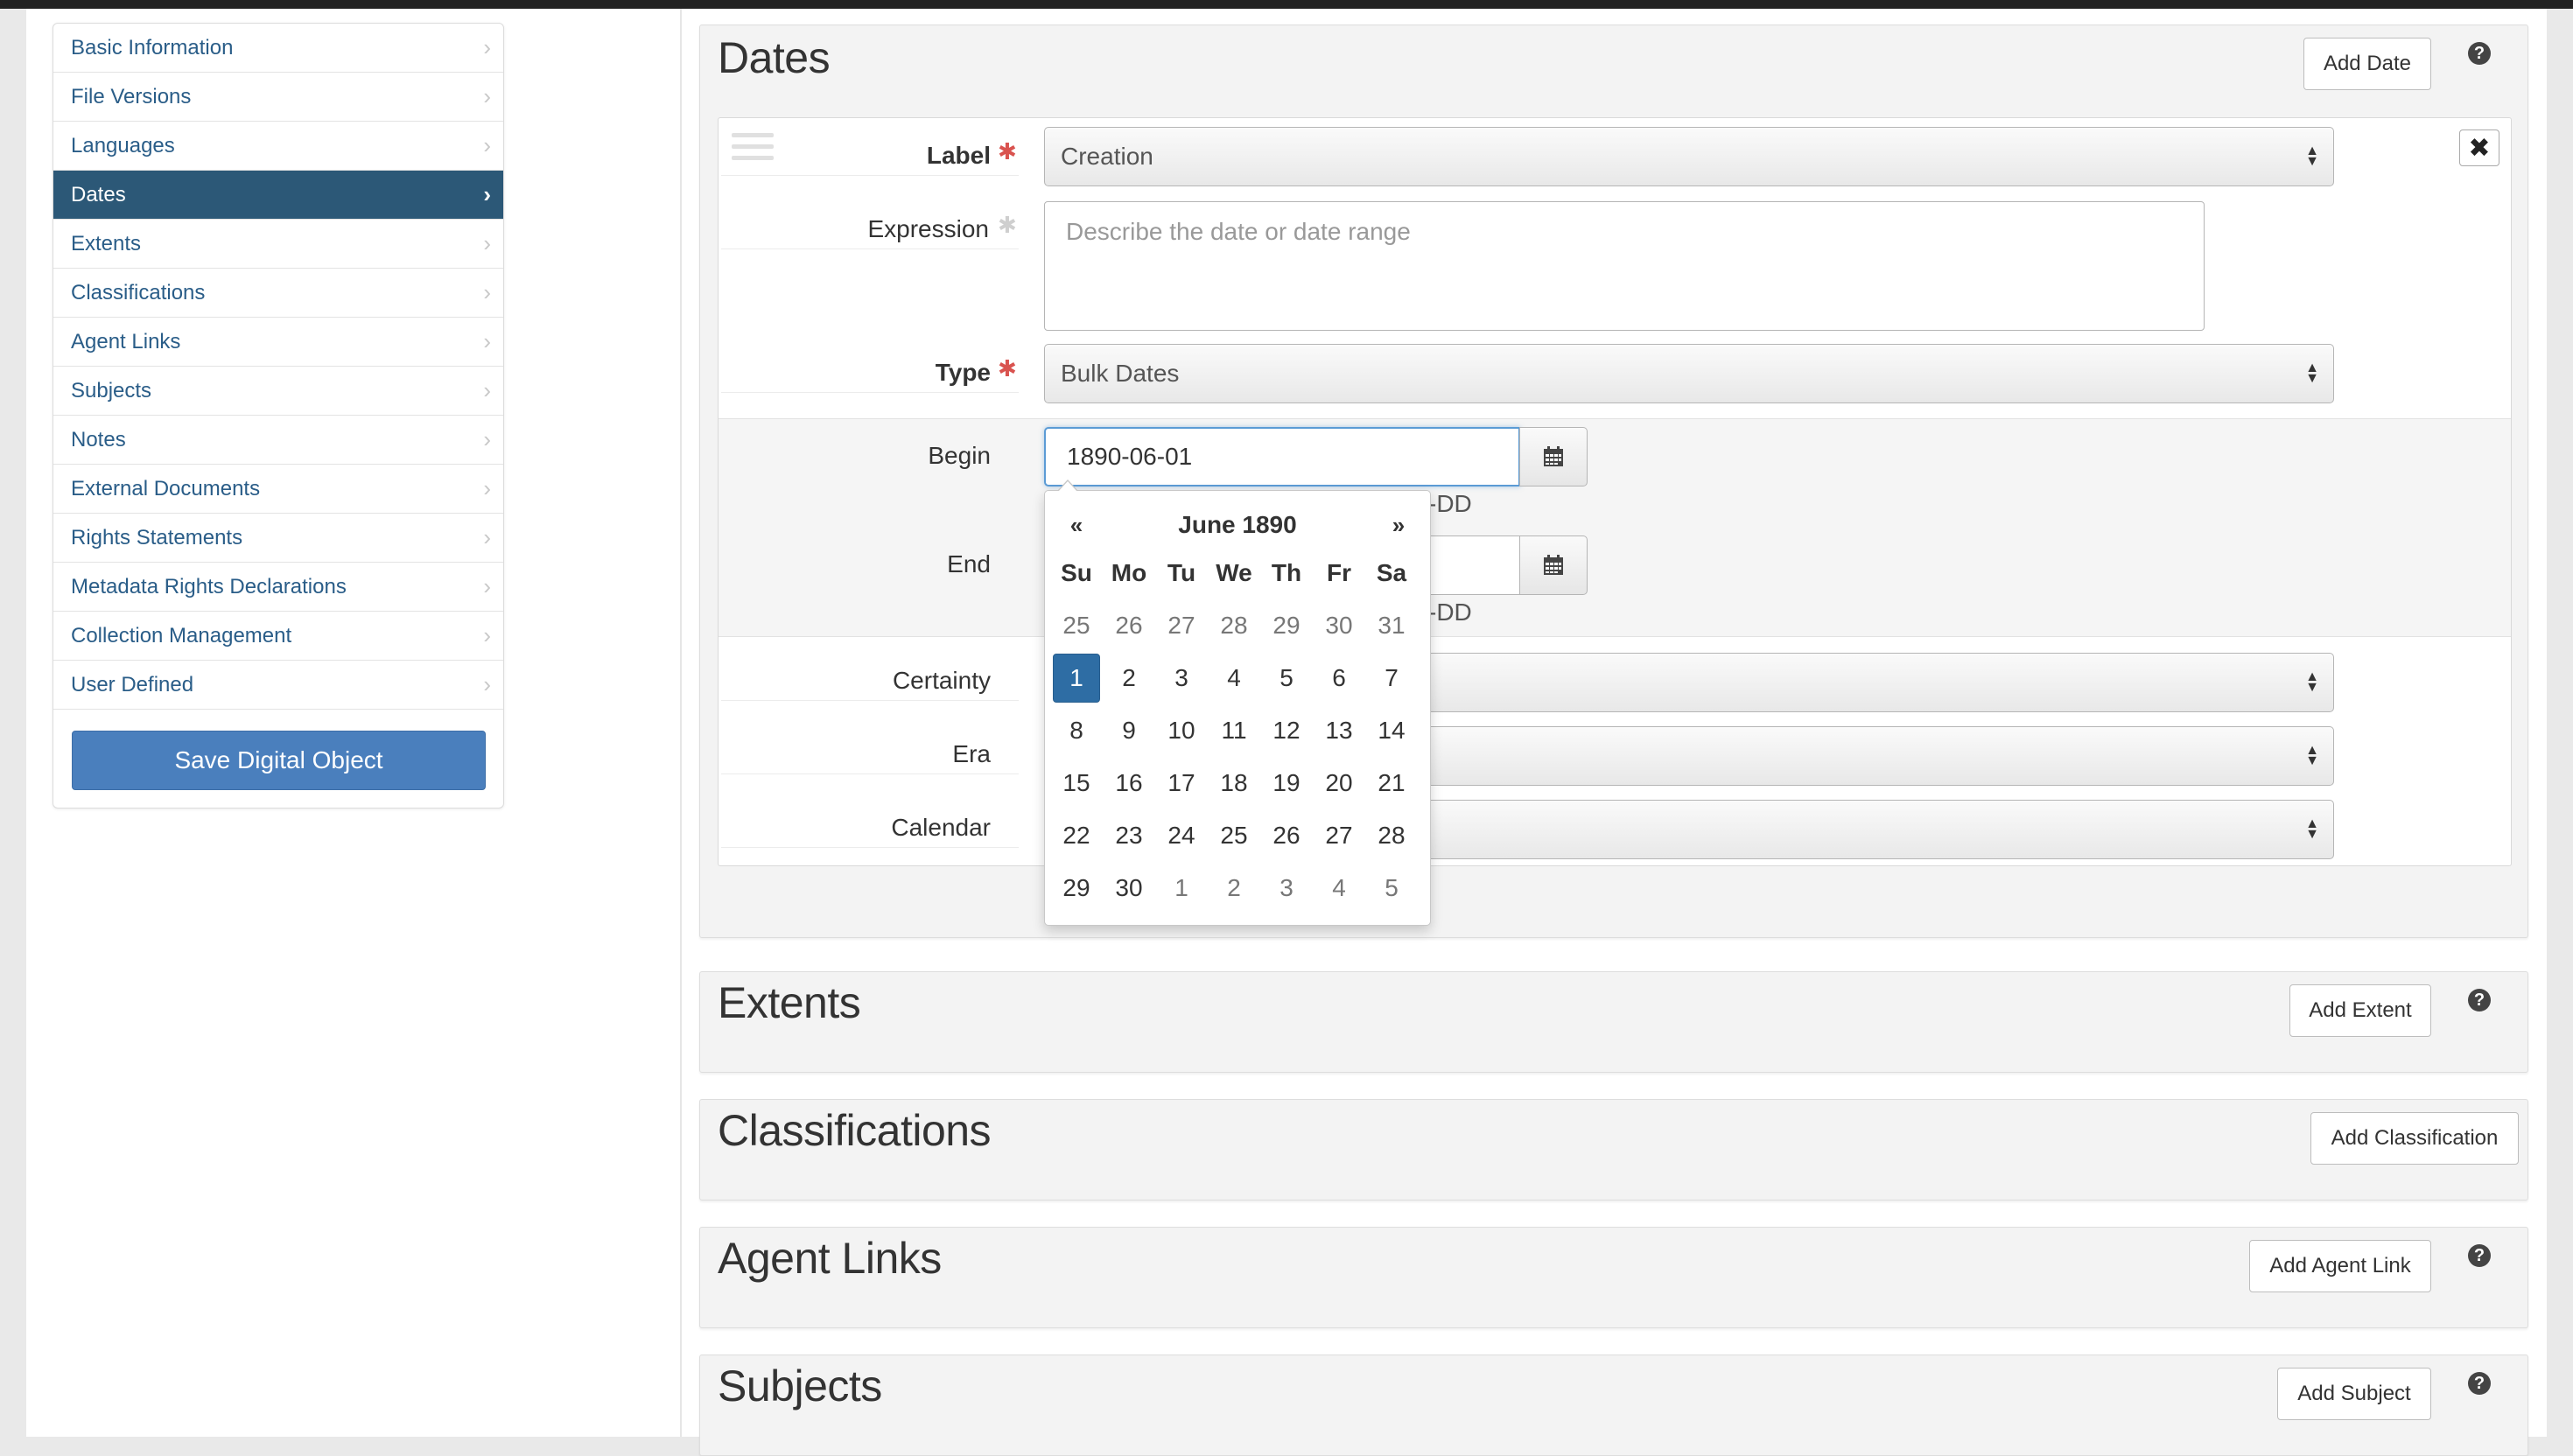  Describe the element at coordinates (278, 636) in the screenshot. I see `sidebar-item-collection-management: Collection Management ›` at that location.